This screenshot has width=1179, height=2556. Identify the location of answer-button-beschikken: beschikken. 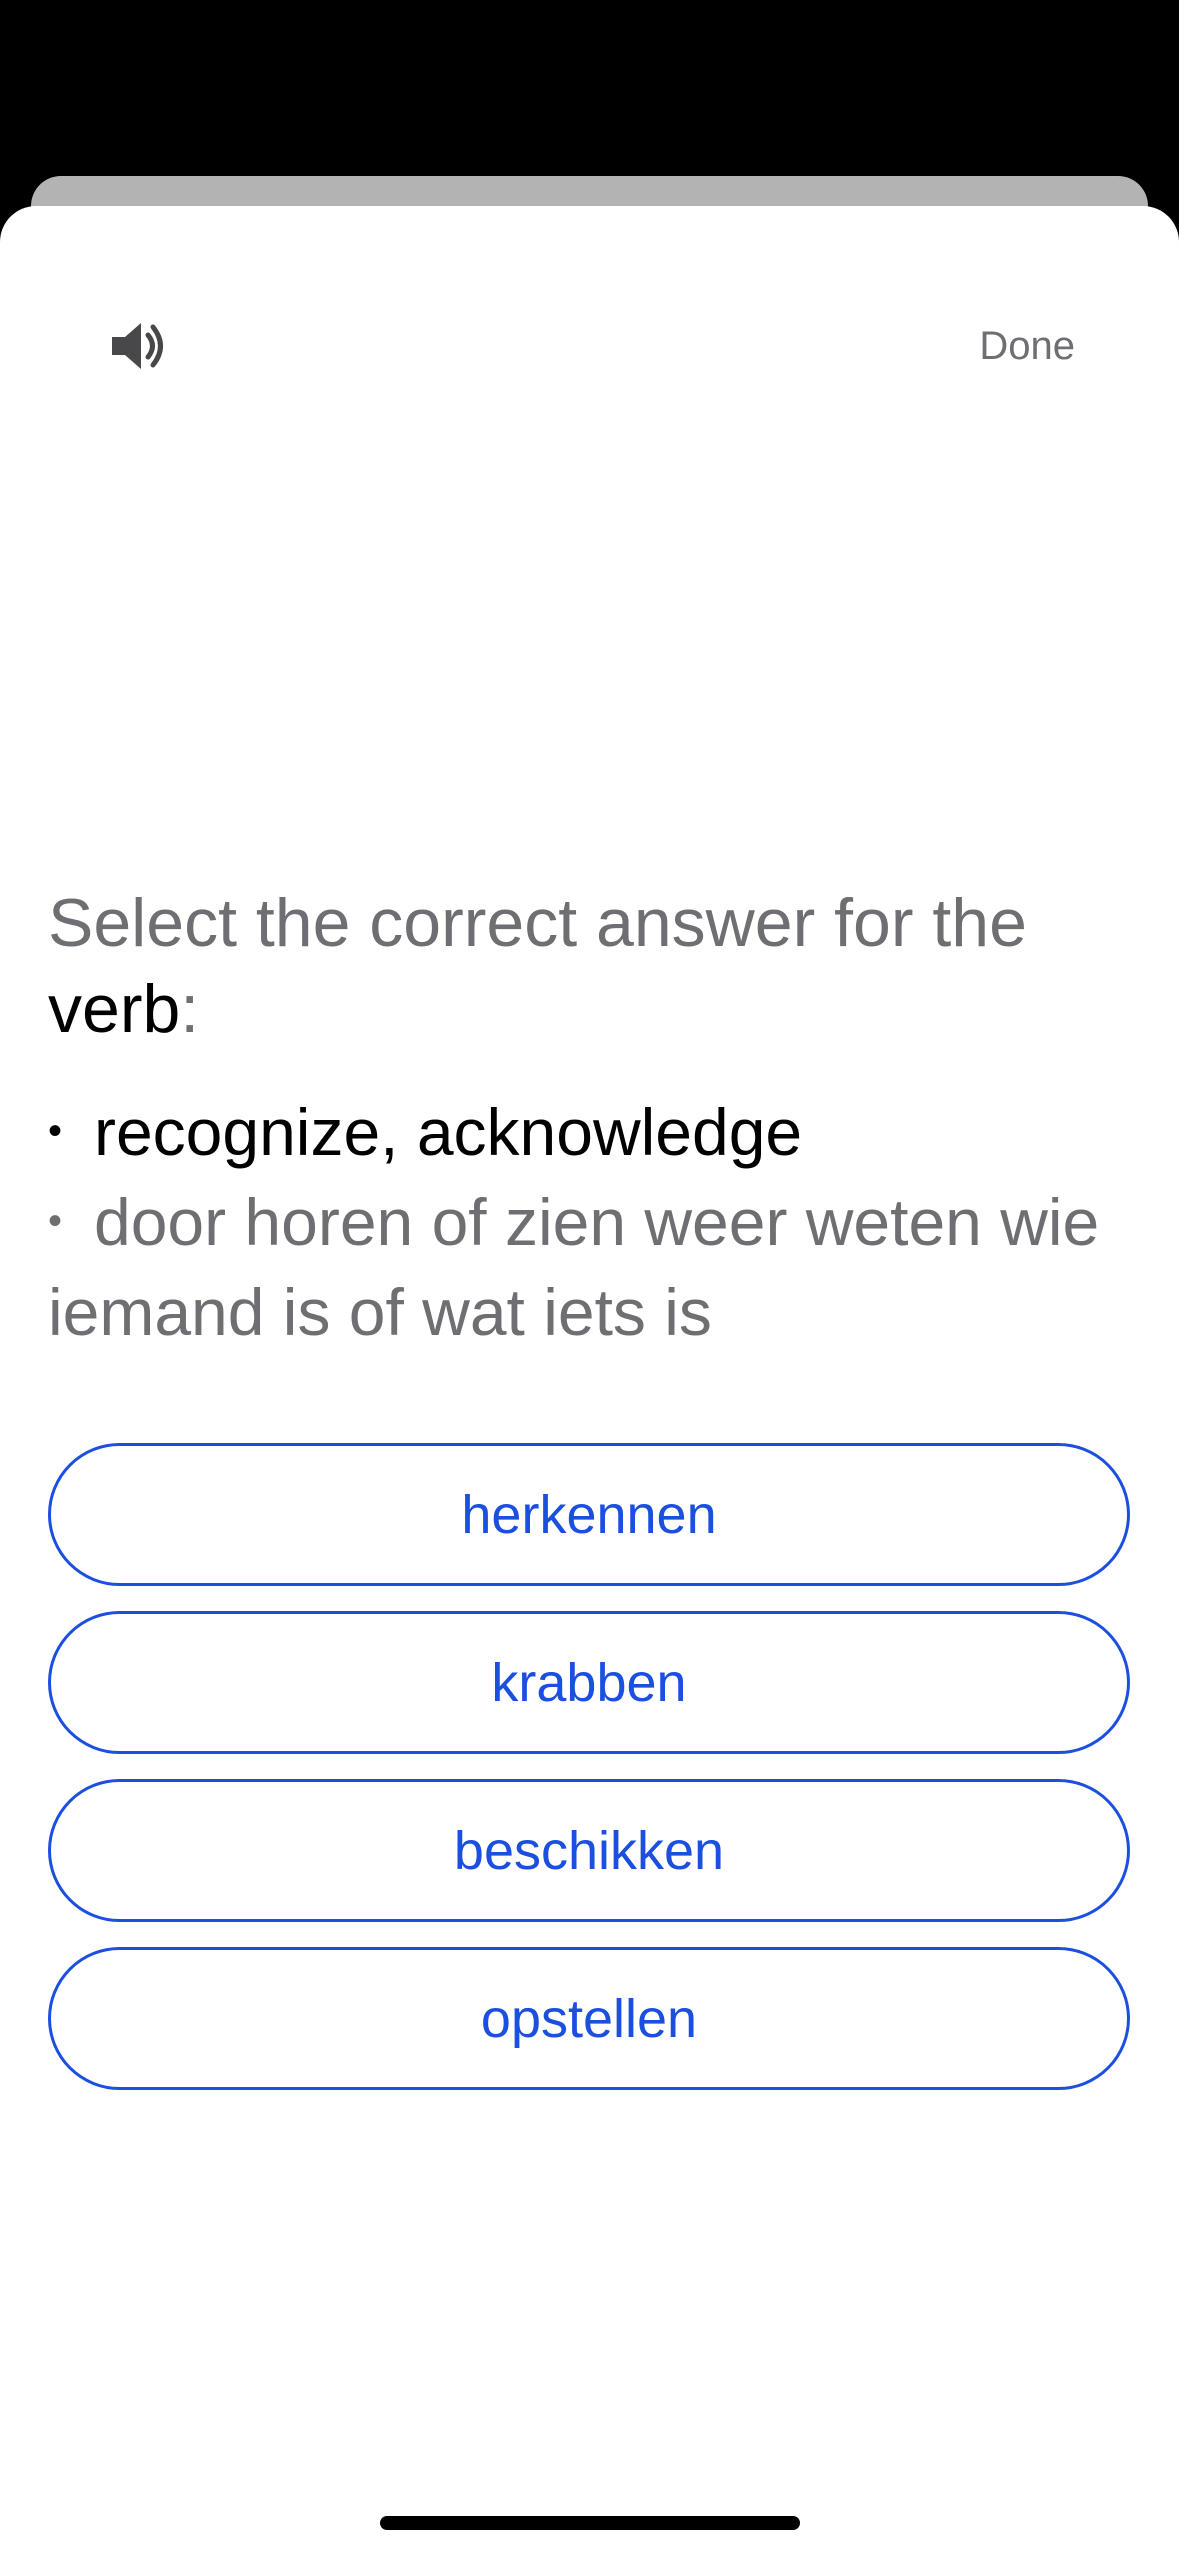
(589, 1850).